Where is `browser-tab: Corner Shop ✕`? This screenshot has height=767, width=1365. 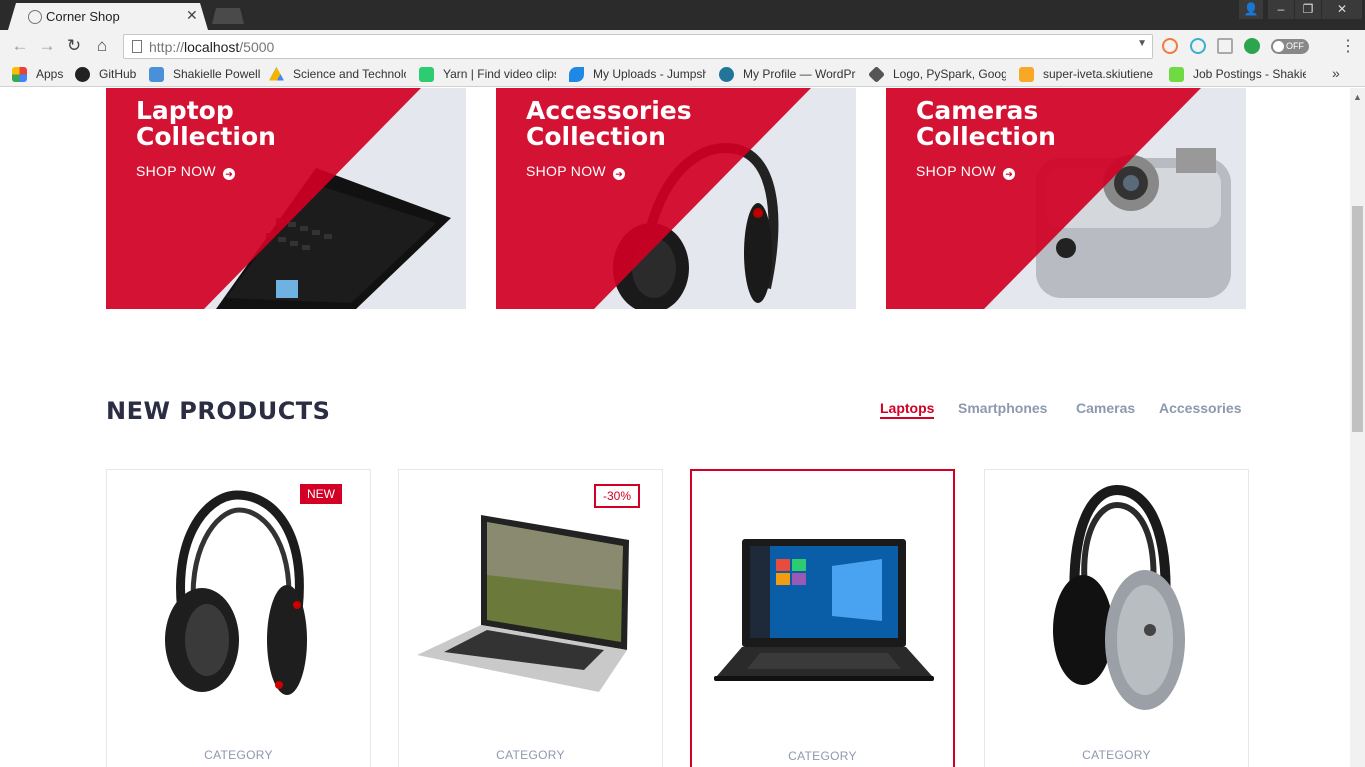
browser-tab: Corner Shop ✕ is located at coordinates (108, 16).